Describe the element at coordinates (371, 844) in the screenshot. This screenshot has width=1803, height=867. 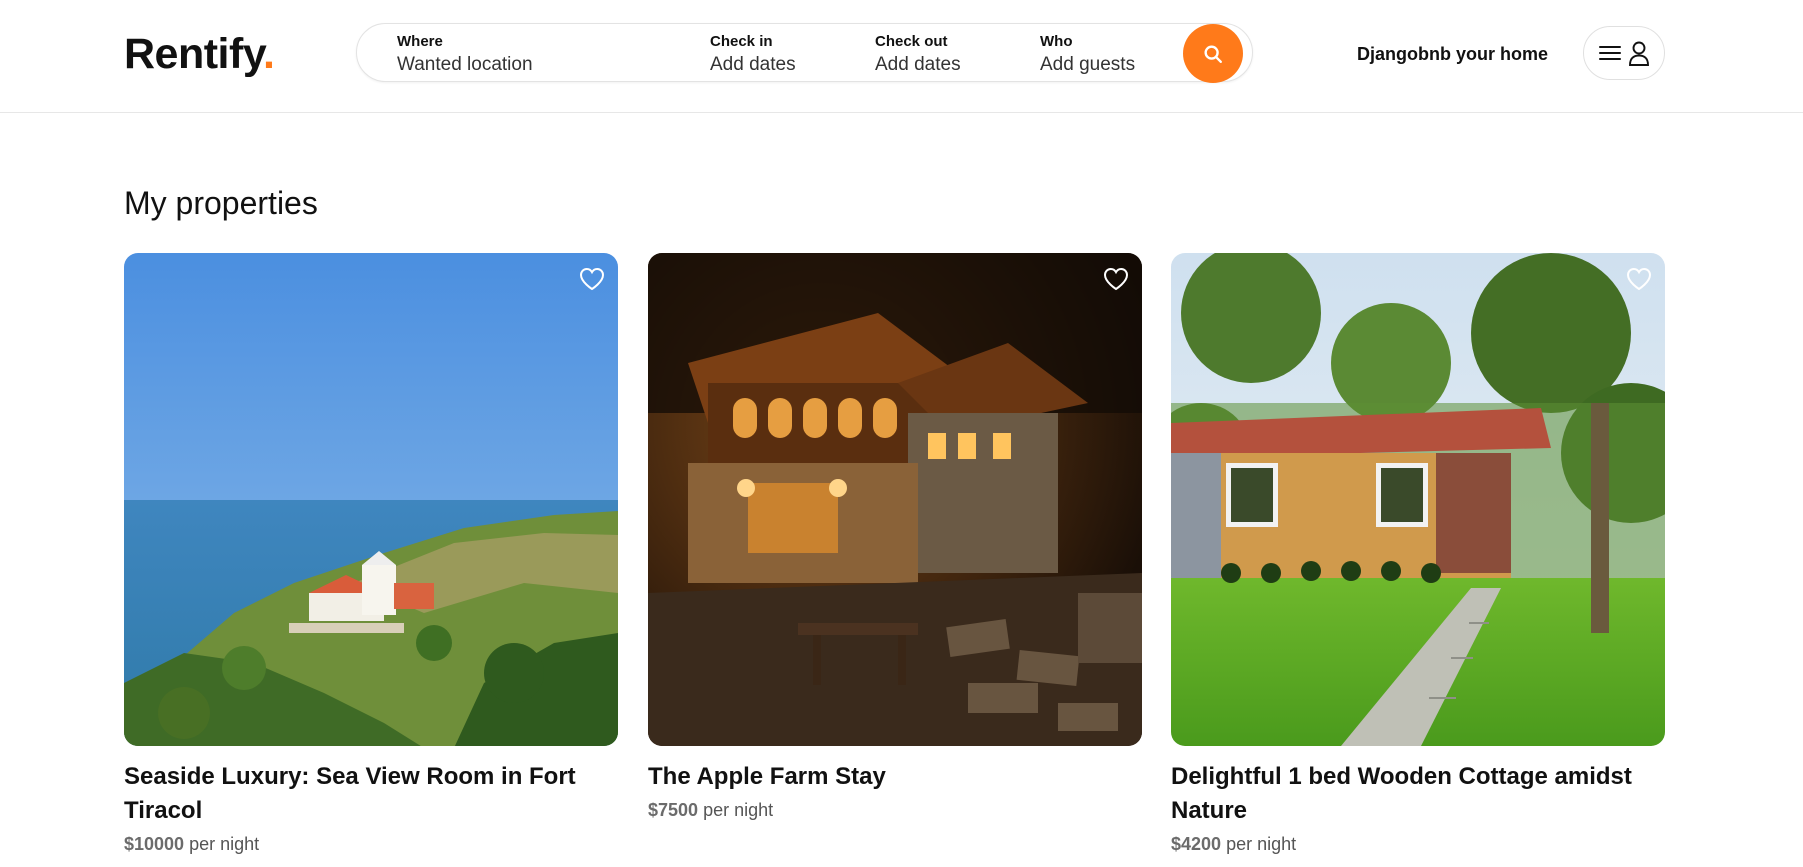
I see `property-price: $10000 per night` at that location.